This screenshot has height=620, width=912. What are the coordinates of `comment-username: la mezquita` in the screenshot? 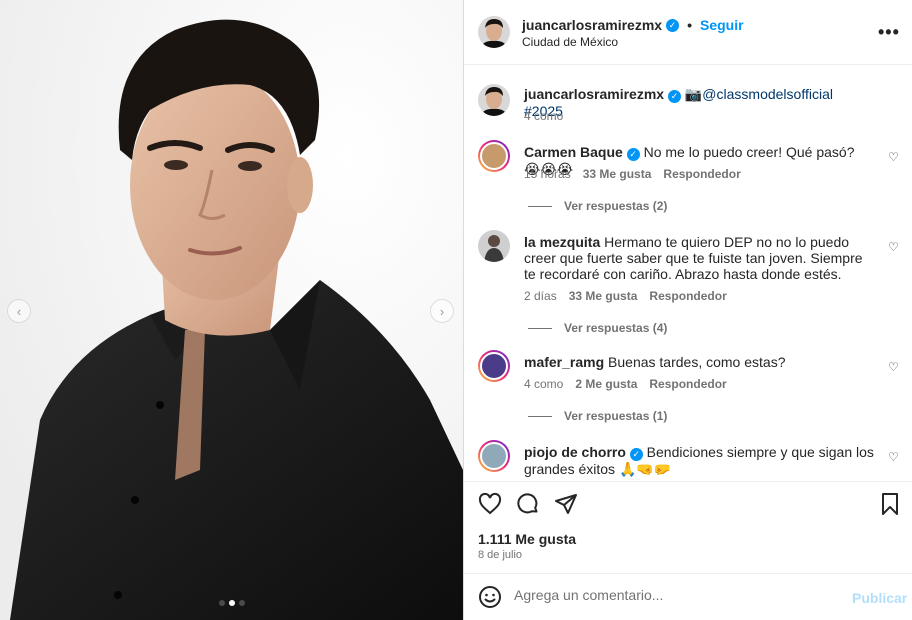 It's located at (562, 242).